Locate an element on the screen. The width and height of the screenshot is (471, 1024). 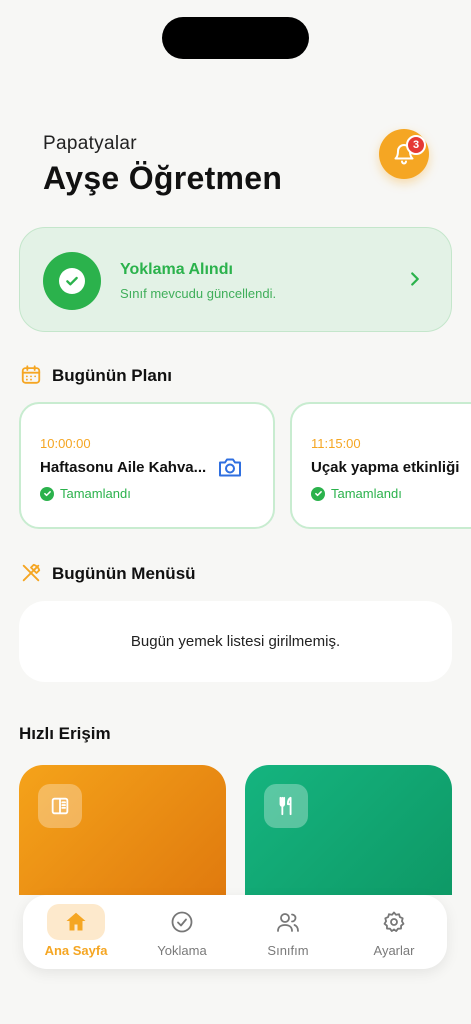
home-icon is located at coordinates (76, 921).